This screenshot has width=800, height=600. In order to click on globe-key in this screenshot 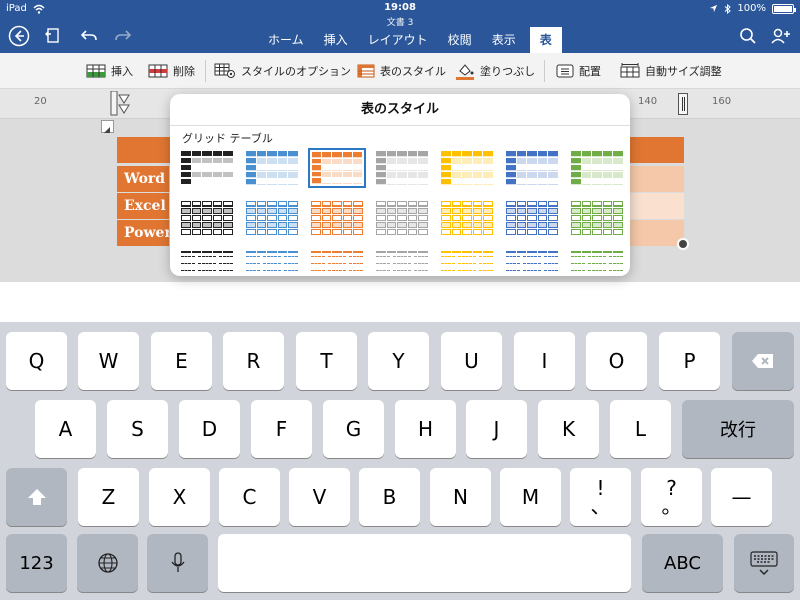, I will do `click(107, 563)`.